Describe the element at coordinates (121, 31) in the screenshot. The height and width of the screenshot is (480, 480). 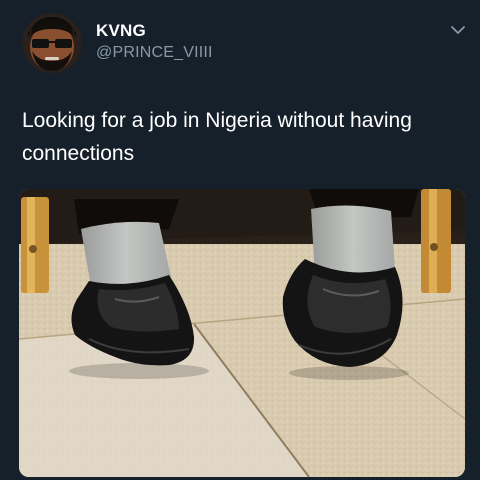
I see `display-name: KVNG` at that location.